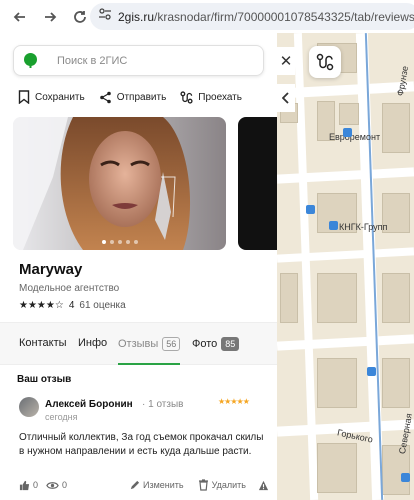 This screenshot has height=500, width=414. What do you see at coordinates (43, 343) in the screenshot?
I see `tab-contacts: Контакты` at bounding box center [43, 343].